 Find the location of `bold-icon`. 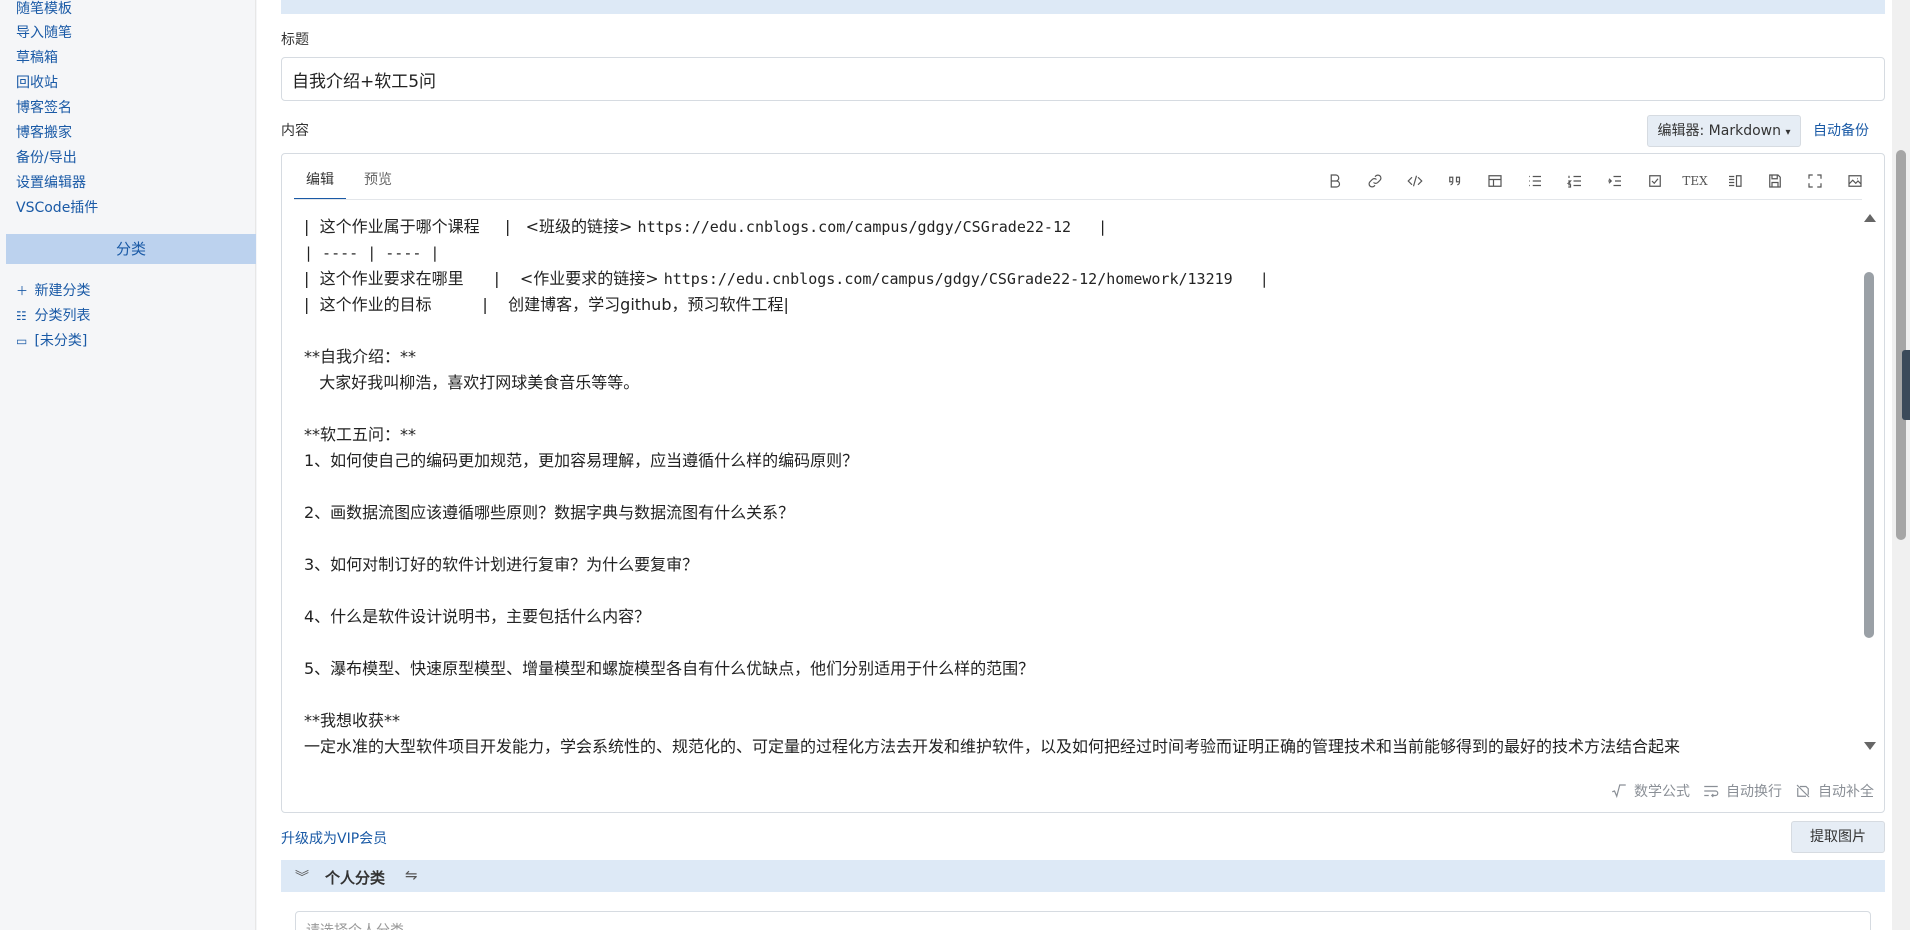

bold-icon is located at coordinates (1335, 181).